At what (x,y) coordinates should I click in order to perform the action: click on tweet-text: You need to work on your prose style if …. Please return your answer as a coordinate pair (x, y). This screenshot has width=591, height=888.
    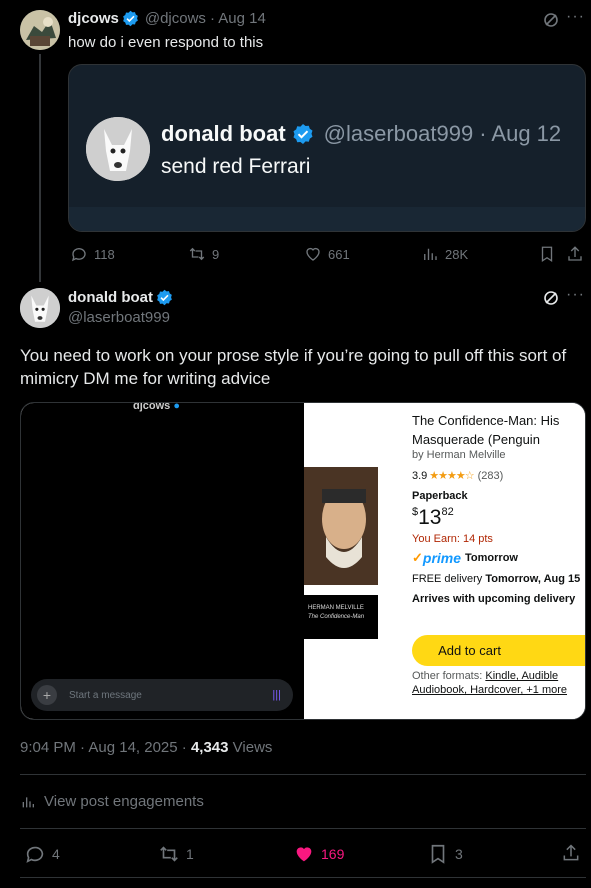
    Looking at the image, I should click on (293, 367).